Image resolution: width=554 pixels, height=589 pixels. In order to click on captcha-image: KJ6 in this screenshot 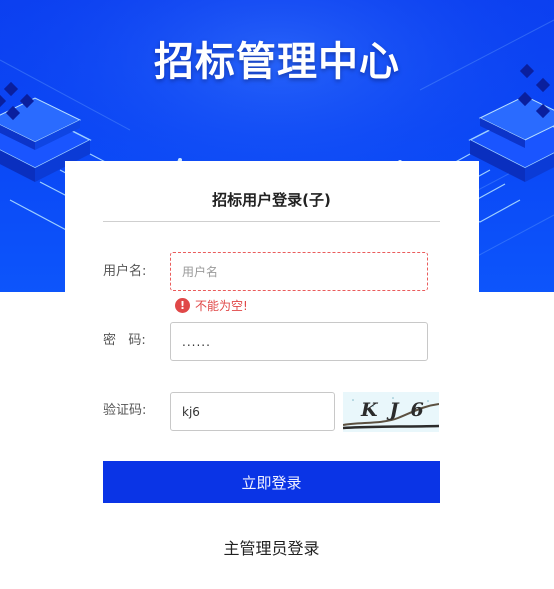, I will do `click(391, 412)`.